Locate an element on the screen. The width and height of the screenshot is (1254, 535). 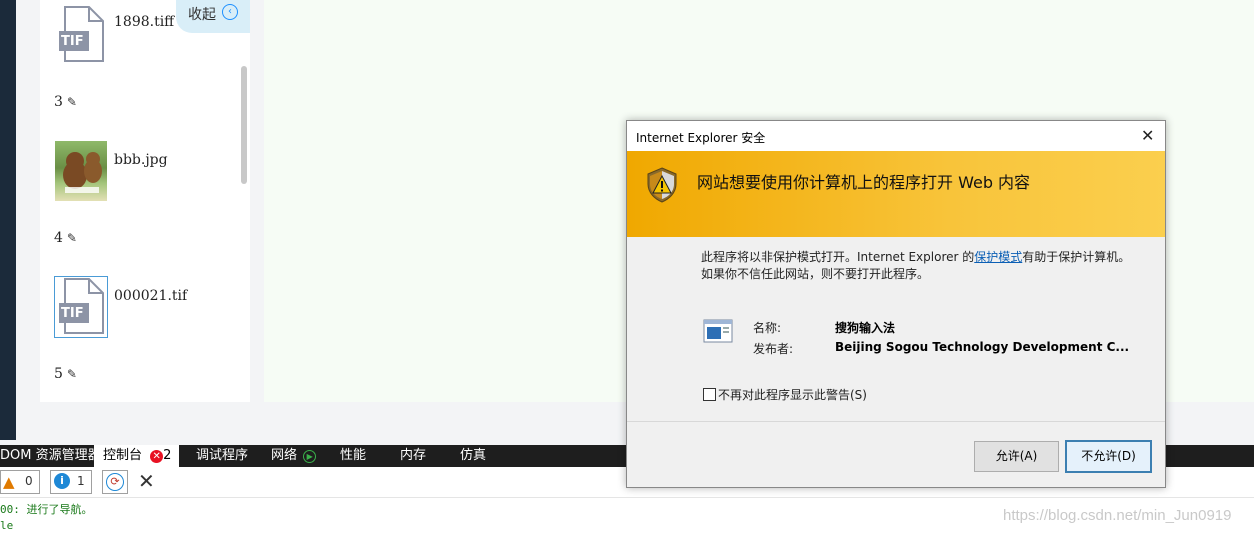
program-window-icon is located at coordinates (718, 331).